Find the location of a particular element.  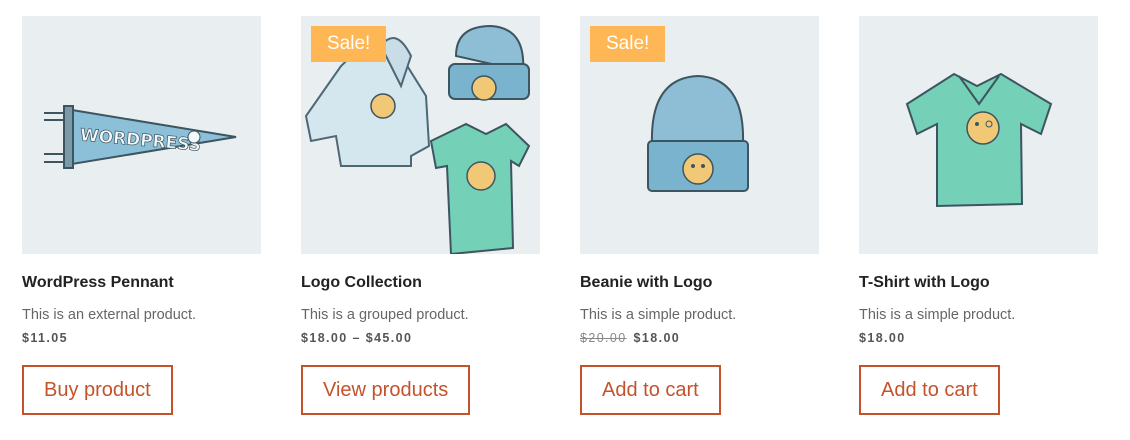

buy-product-button: Buy product is located at coordinates (97, 390).